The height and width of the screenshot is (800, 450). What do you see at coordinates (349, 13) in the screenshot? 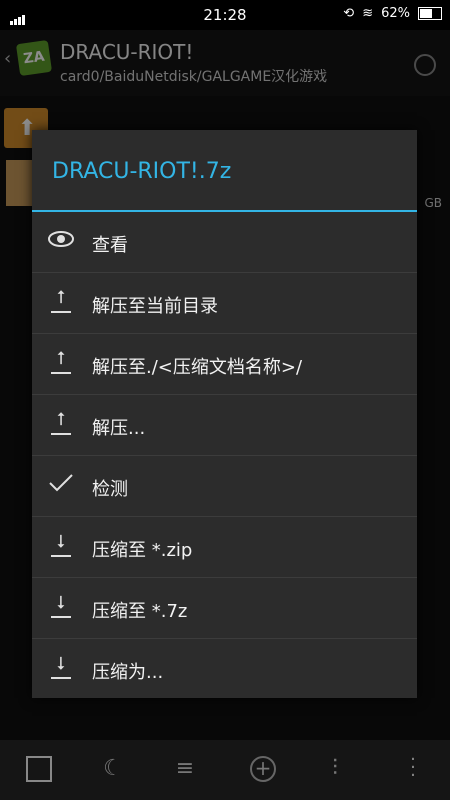
I see `rotation-icon: ⟲` at bounding box center [349, 13].